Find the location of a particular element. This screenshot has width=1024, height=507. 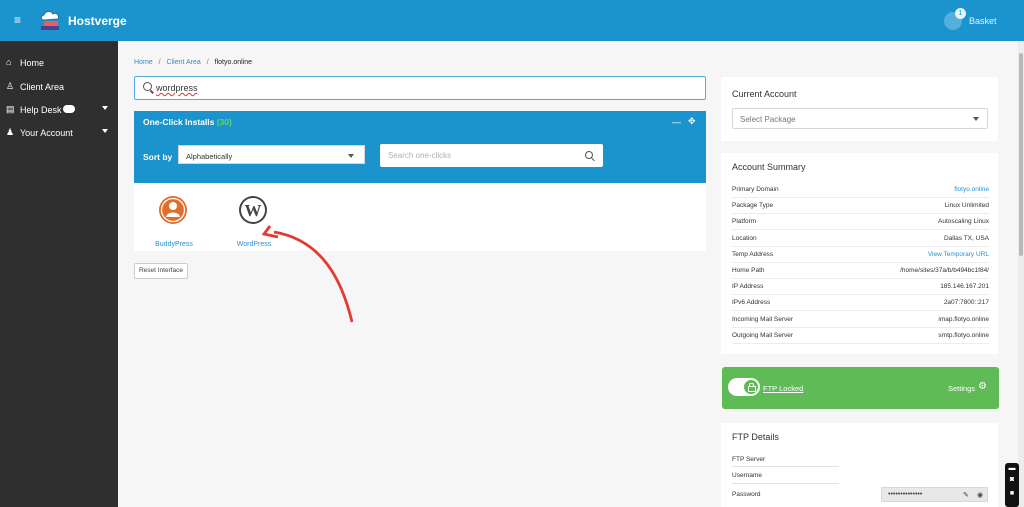

ftp-details-title: FTP Details is located at coordinates (755, 437).